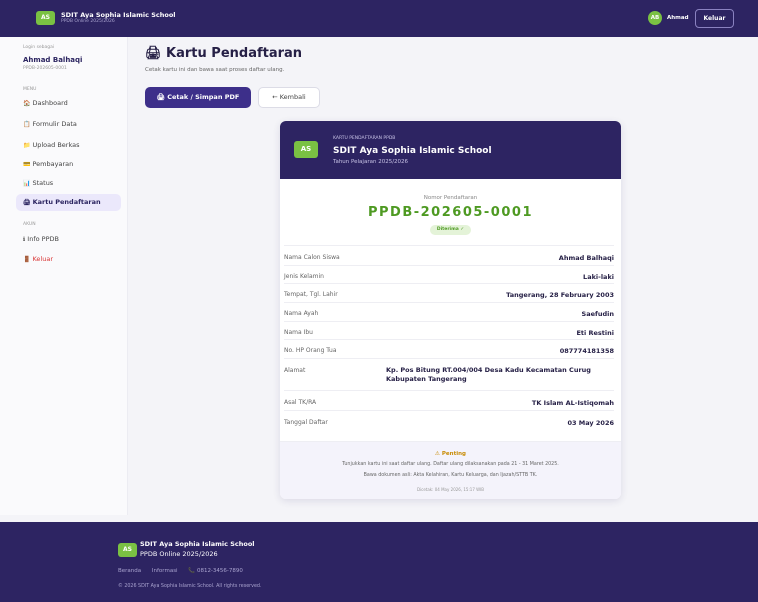 Image resolution: width=758 pixels, height=602 pixels. What do you see at coordinates (27, 259) in the screenshot?
I see `logout-icon: 🚪` at bounding box center [27, 259].